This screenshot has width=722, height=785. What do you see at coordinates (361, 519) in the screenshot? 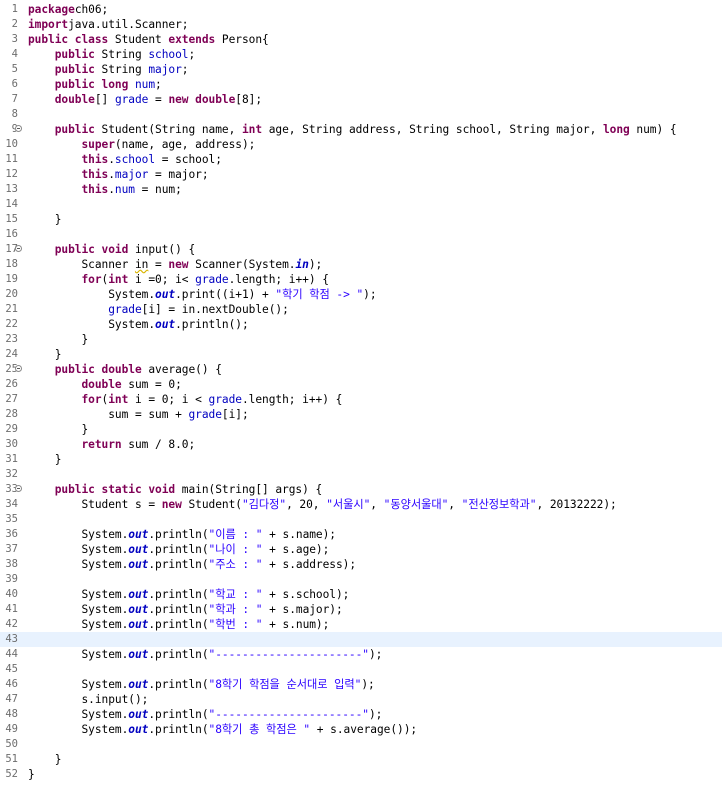
I see `code-line: 35` at bounding box center [361, 519].